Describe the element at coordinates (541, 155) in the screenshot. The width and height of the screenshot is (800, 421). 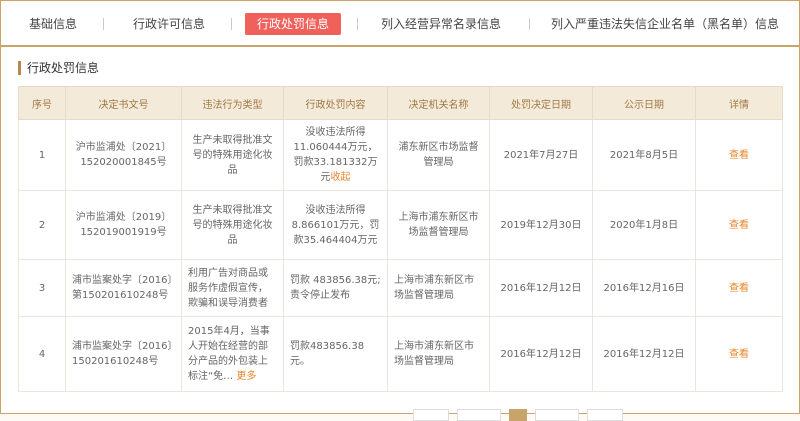
I see `cell-decision-date: 2021年7月27日` at that location.